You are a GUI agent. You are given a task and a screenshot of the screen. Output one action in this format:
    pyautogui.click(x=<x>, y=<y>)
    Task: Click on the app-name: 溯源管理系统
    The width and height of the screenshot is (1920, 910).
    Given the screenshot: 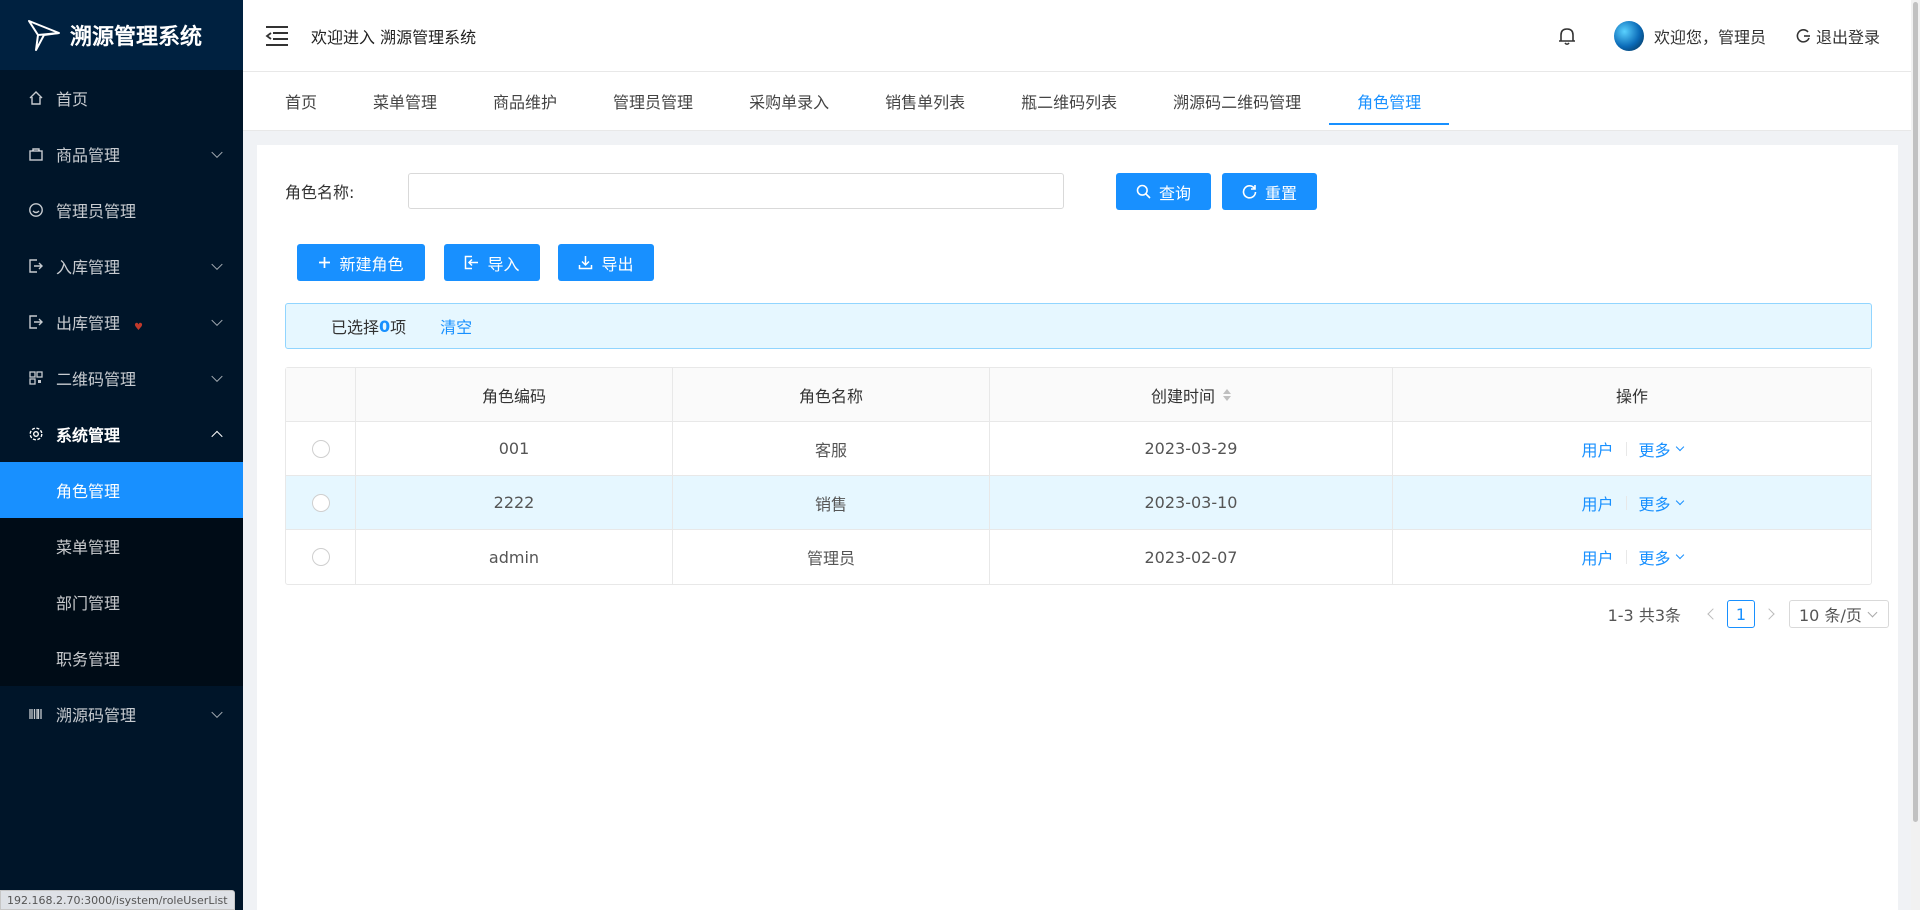 What is the action you would take?
    pyautogui.click(x=136, y=37)
    